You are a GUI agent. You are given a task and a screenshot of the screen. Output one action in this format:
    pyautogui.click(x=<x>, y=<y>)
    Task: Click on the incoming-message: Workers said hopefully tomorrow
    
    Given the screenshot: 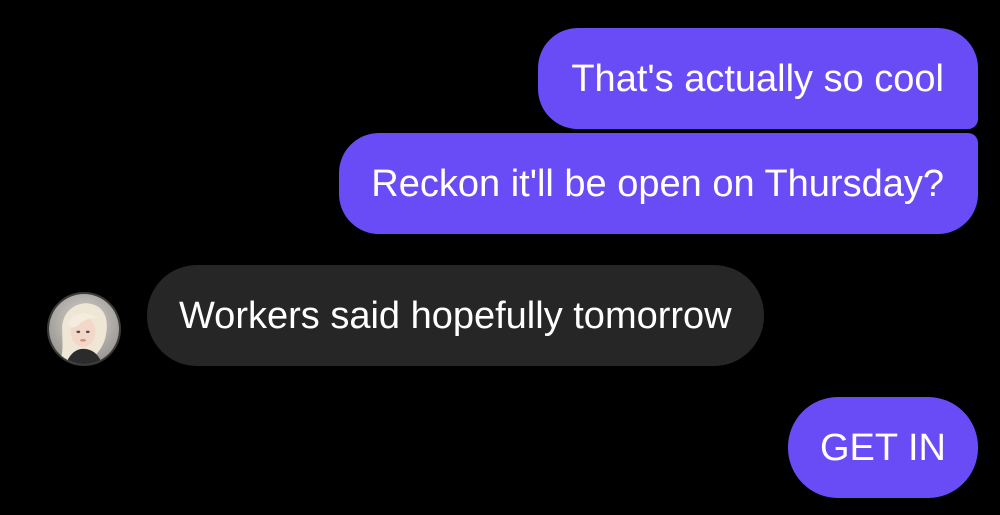 What is the action you would take?
    pyautogui.click(x=455, y=315)
    